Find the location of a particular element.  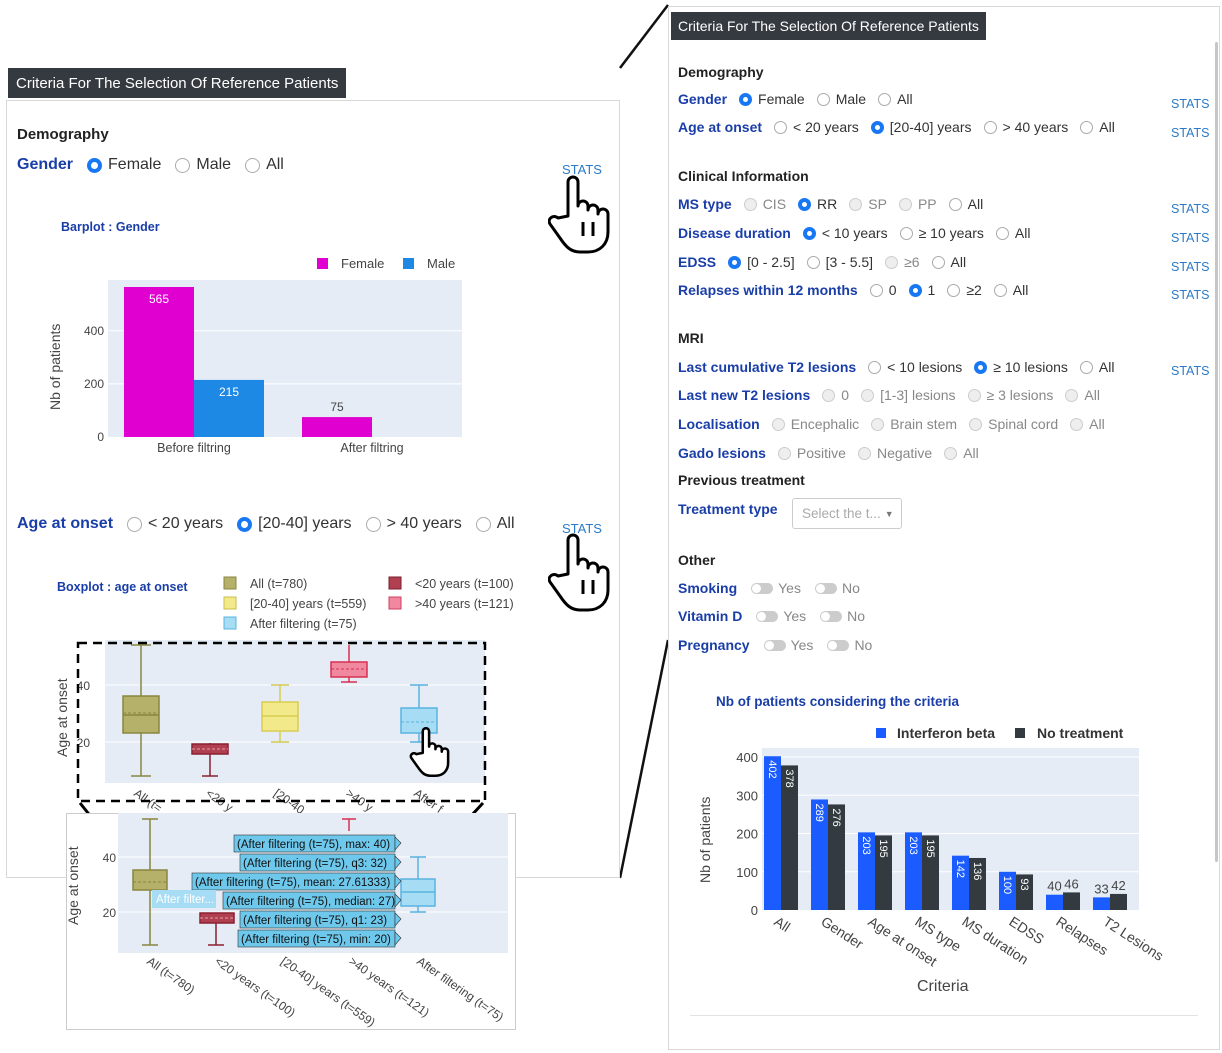

new-t2-all-radio is located at coordinates (1072, 395).